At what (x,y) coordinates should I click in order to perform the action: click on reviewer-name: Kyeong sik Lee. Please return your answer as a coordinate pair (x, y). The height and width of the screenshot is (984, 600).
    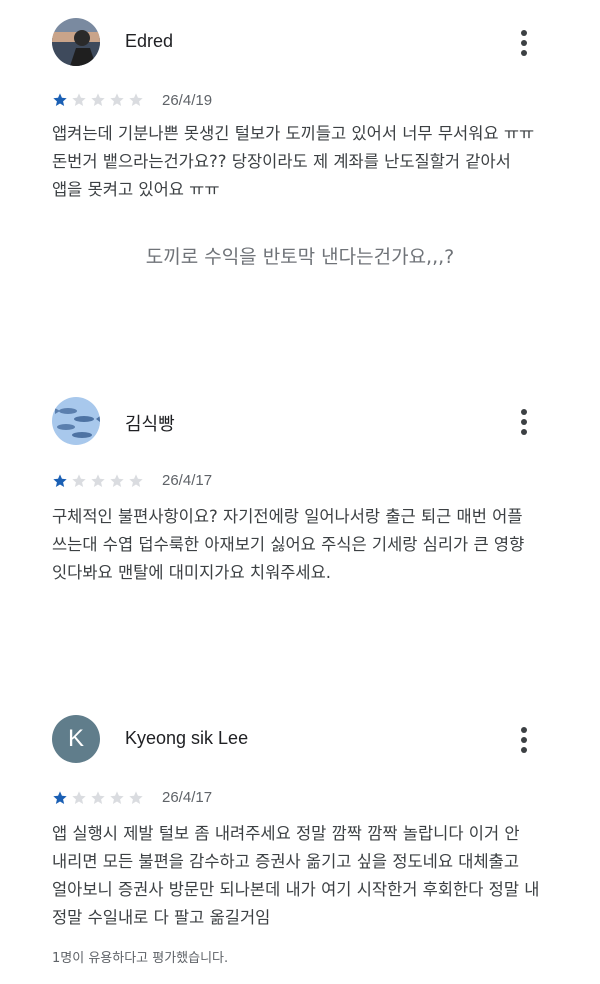
    Looking at the image, I should click on (187, 738).